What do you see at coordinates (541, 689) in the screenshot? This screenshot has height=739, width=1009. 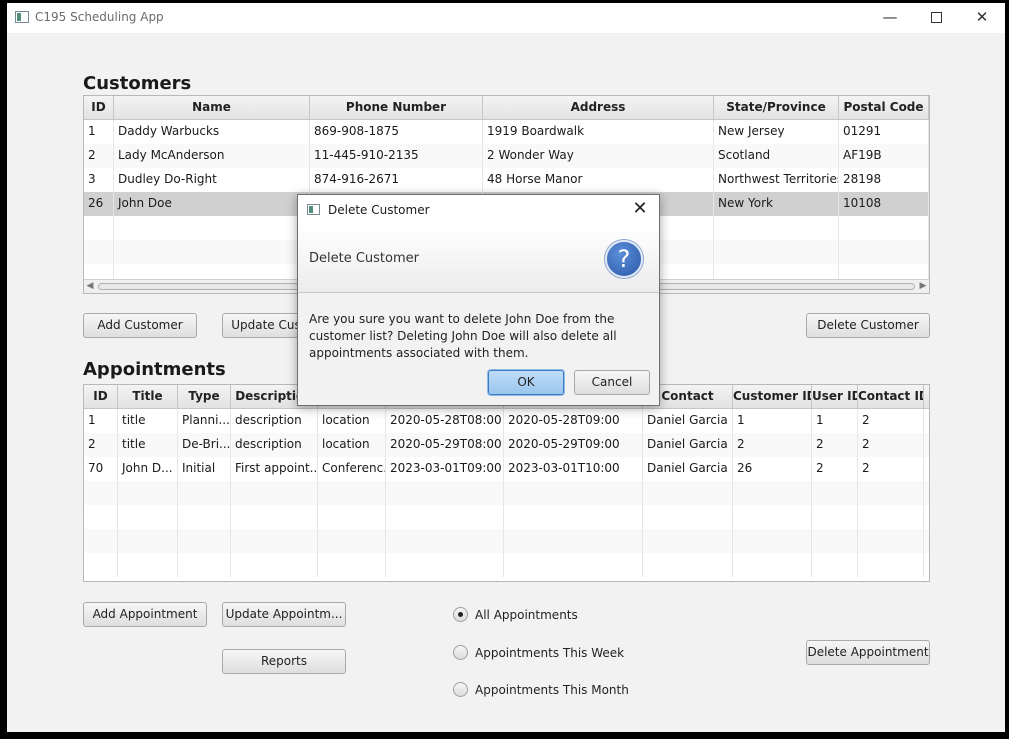 I see `filter-option: Appointments This Month` at bounding box center [541, 689].